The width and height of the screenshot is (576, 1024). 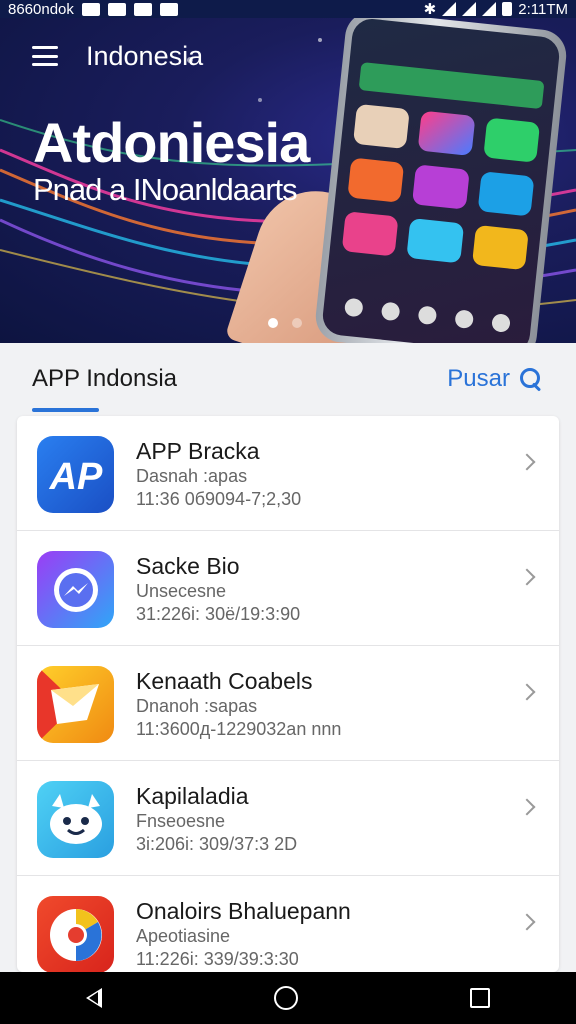 What do you see at coordinates (288, 56) in the screenshot?
I see `app-bar: Indonesia` at bounding box center [288, 56].